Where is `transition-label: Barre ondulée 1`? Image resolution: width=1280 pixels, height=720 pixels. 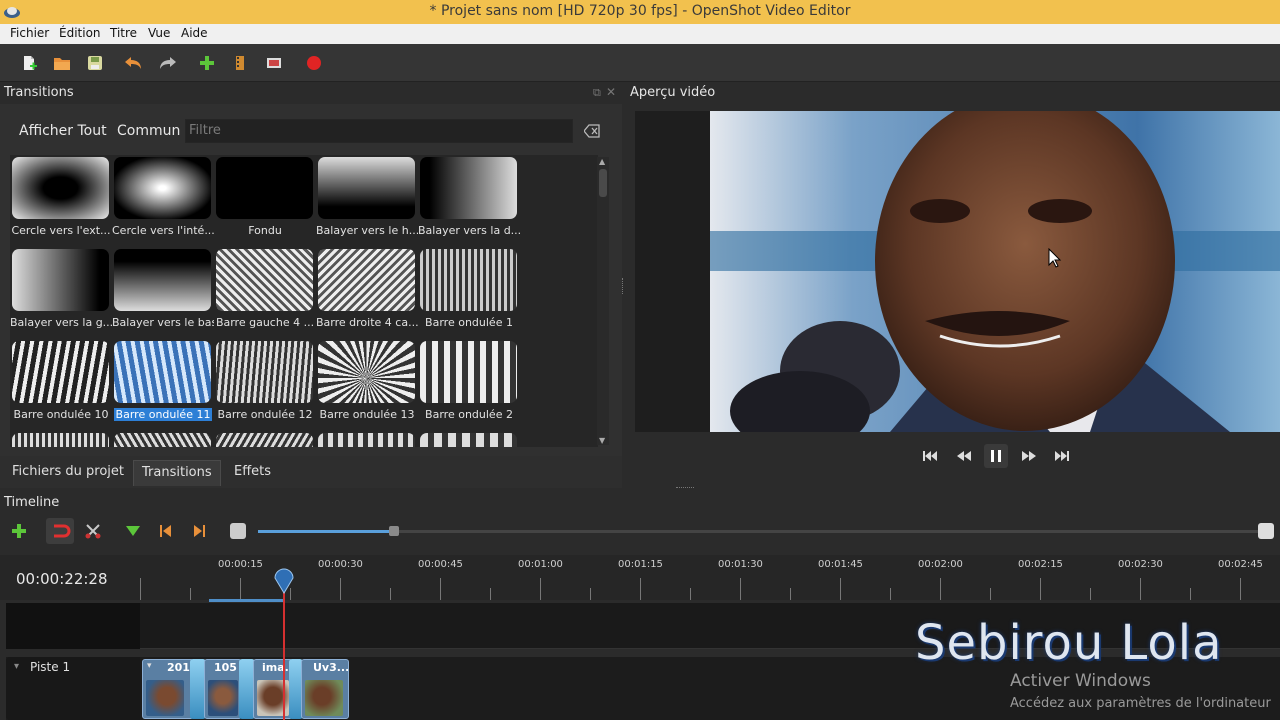
transition-label: Barre ondulée 1 is located at coordinates (469, 322).